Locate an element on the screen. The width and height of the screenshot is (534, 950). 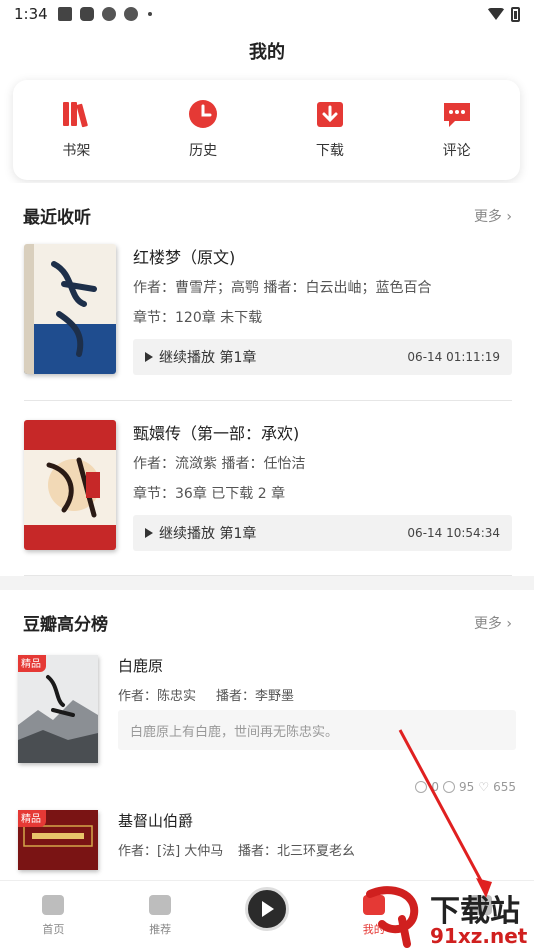
book-stats: 0 95 ♡ 655 is located at coordinates (465, 787).